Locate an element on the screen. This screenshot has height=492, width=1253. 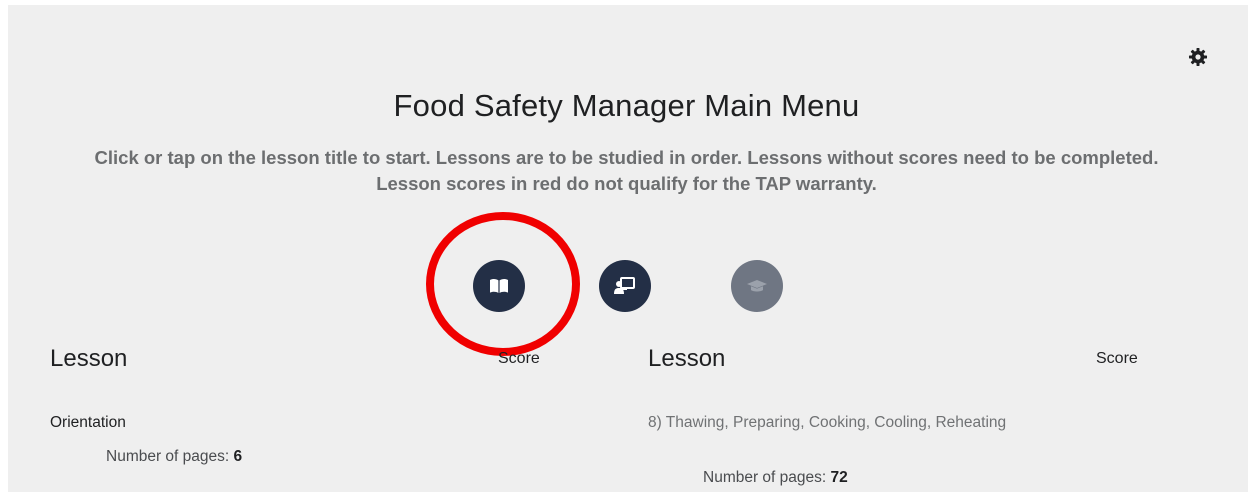
presentation-mode-button is located at coordinates (625, 286).